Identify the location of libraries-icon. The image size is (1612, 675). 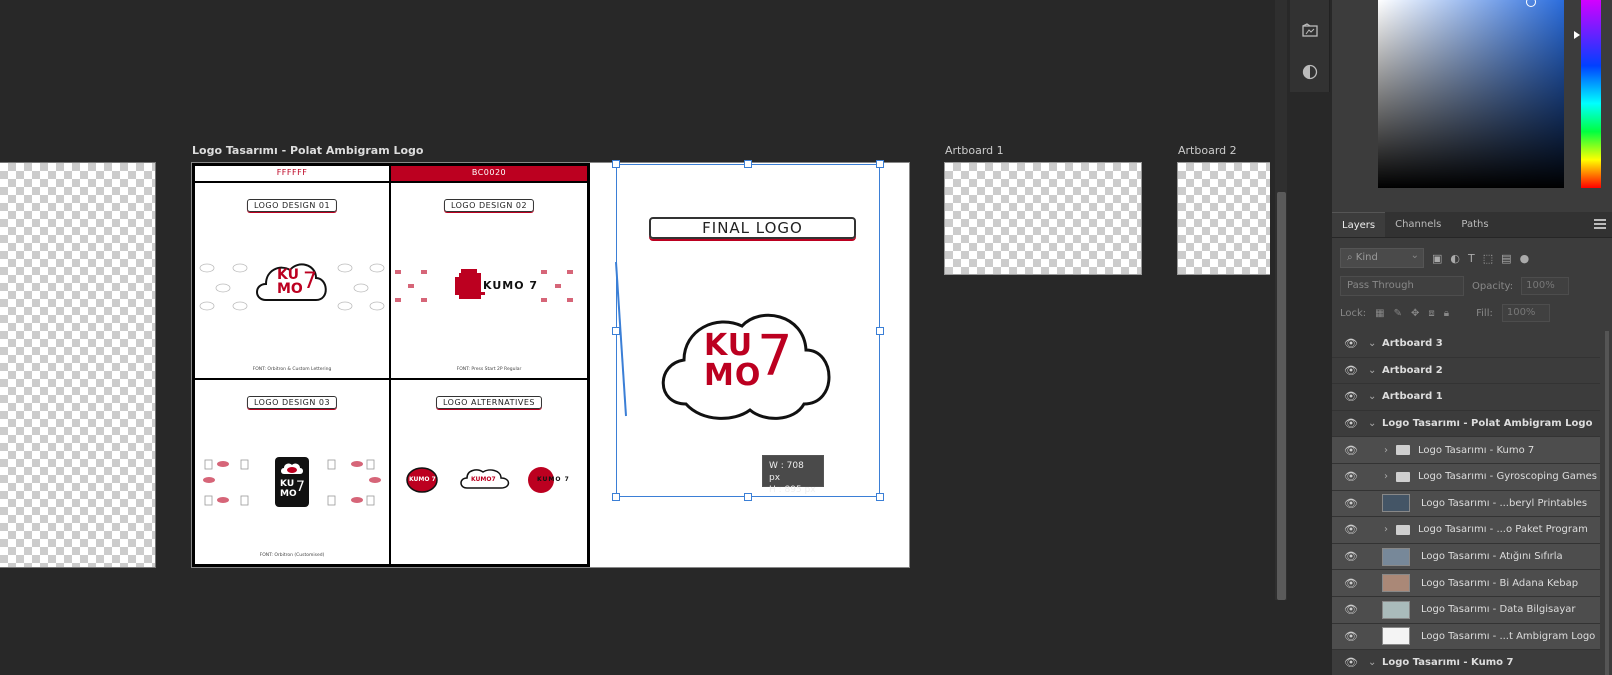
(1310, 30).